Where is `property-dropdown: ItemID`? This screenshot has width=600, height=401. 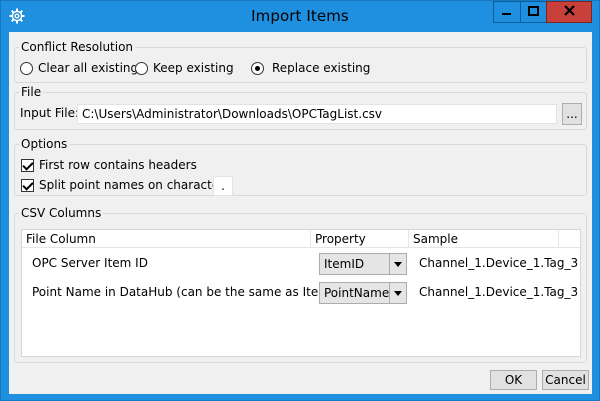
property-dropdown: ItemID is located at coordinates (363, 264).